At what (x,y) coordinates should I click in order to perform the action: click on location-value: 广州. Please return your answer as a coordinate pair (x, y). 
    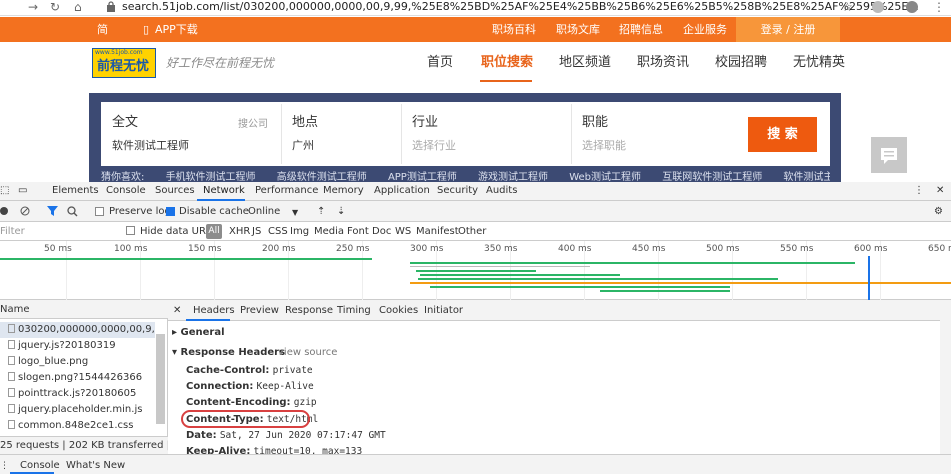
    Looking at the image, I should click on (303, 146).